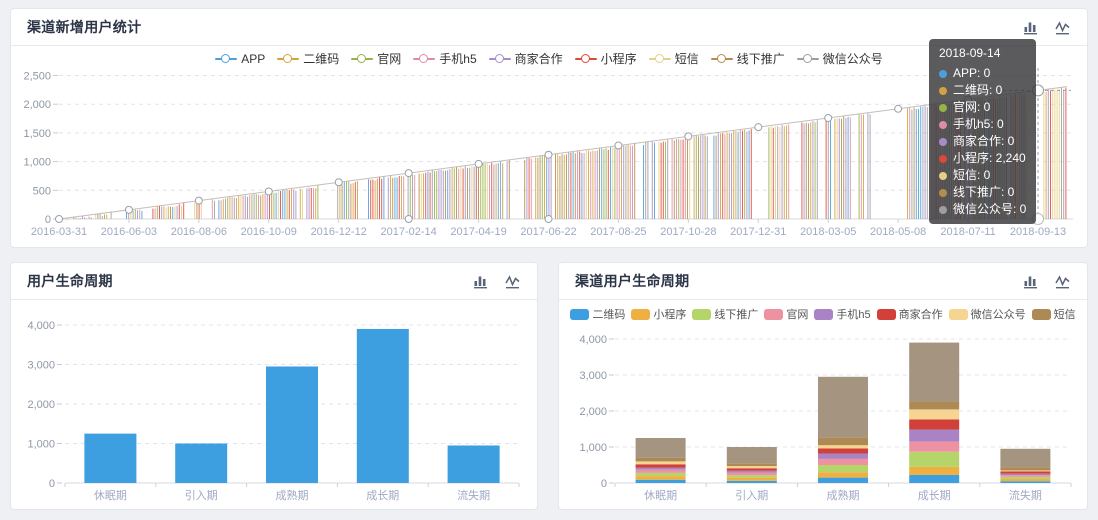 The width and height of the screenshot is (1098, 520). What do you see at coordinates (382, 405) in the screenshot?
I see `bar-成长期` at bounding box center [382, 405].